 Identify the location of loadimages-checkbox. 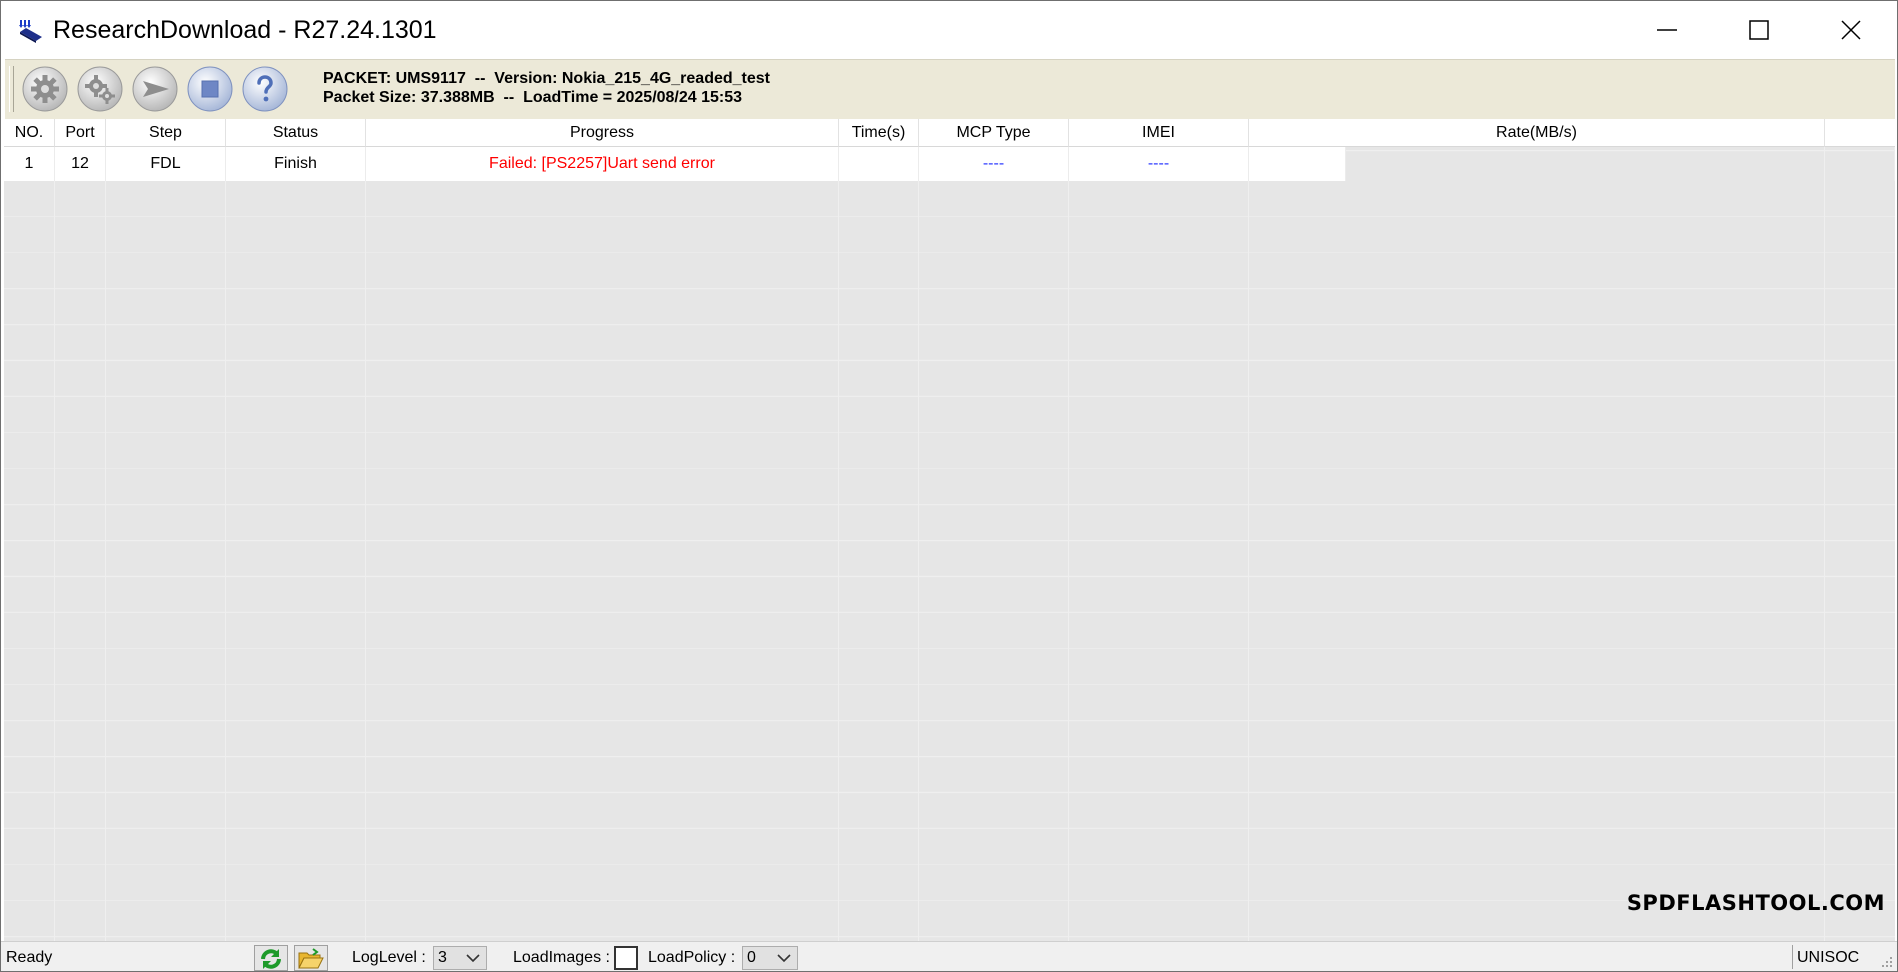
(626, 958).